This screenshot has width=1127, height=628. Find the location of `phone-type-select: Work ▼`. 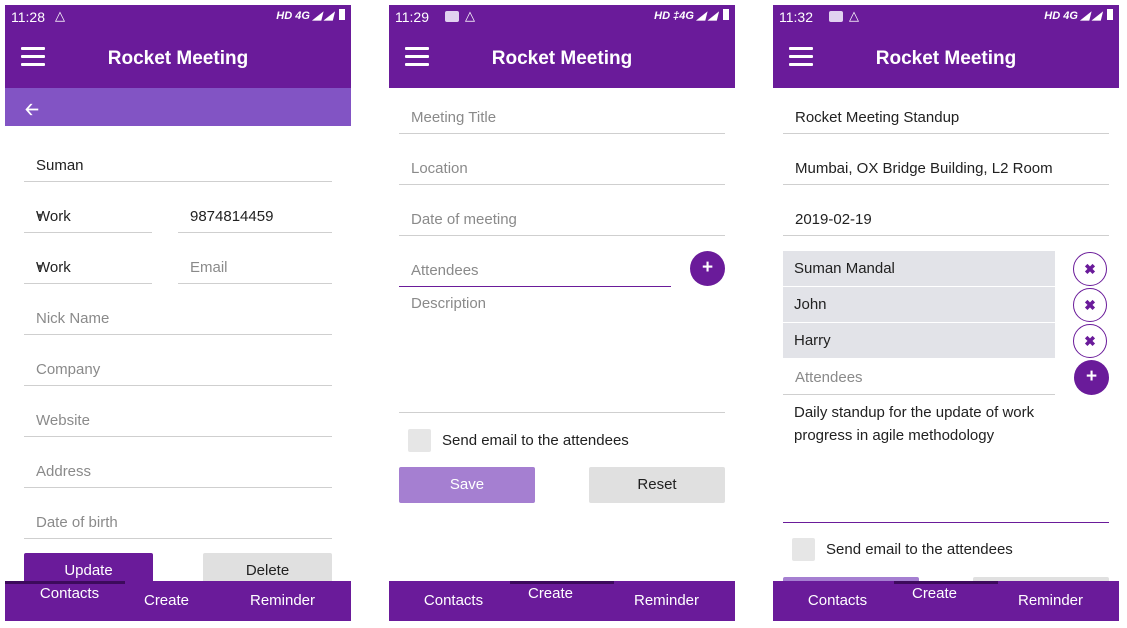

phone-type-select: Work ▼ is located at coordinates (88, 213).